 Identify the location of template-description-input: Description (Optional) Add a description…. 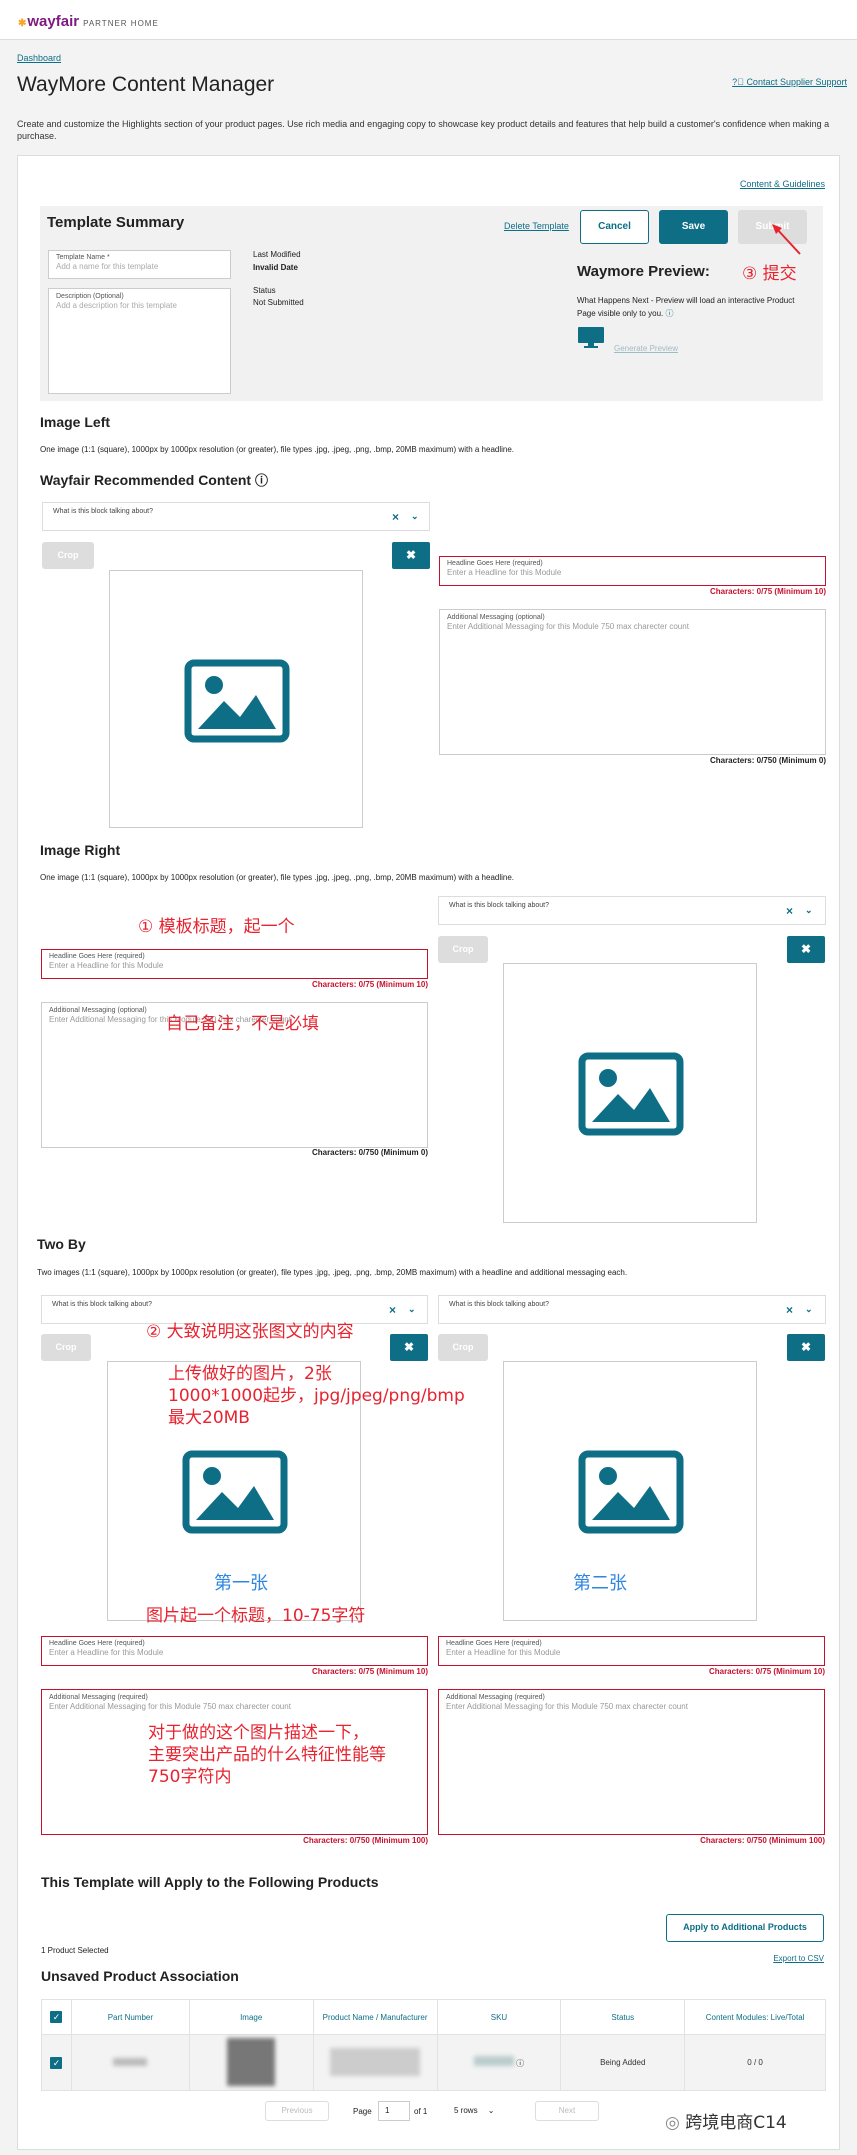
(139, 341).